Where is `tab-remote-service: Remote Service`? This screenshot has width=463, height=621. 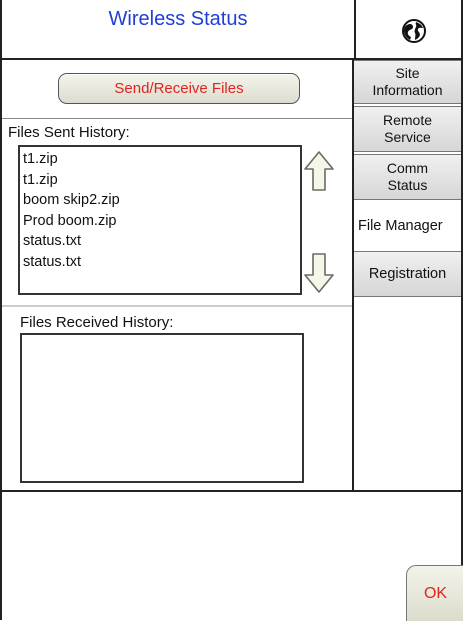
tab-remote-service: Remote Service is located at coordinates (407, 129).